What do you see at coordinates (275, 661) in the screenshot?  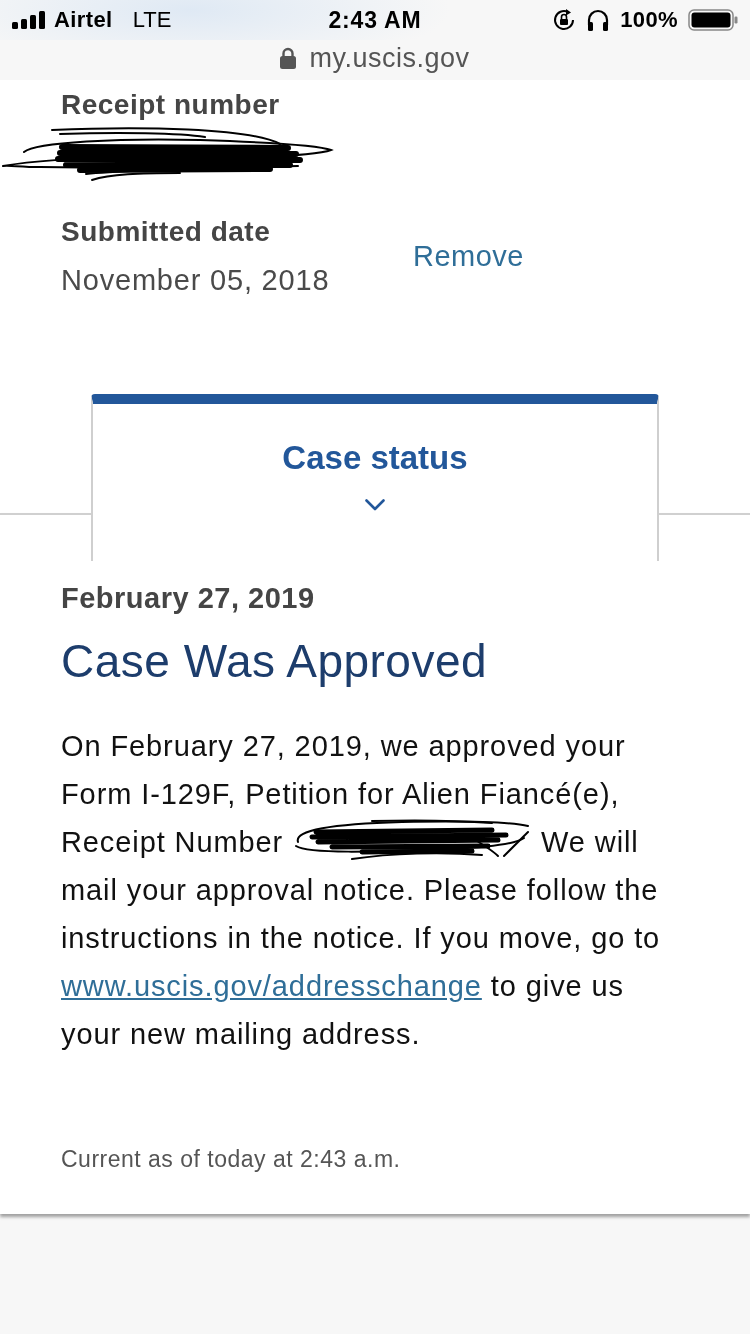 I see `status-title: Case Was Approved` at bounding box center [275, 661].